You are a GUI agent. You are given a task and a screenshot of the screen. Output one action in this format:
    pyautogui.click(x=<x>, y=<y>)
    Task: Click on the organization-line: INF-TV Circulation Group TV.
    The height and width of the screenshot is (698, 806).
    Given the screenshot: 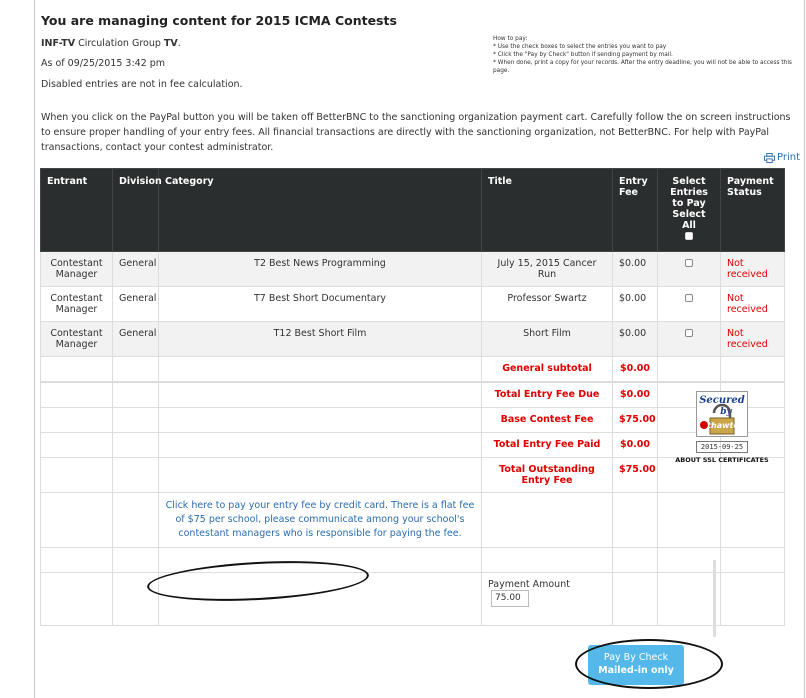 What is the action you would take?
    pyautogui.click(x=111, y=43)
    